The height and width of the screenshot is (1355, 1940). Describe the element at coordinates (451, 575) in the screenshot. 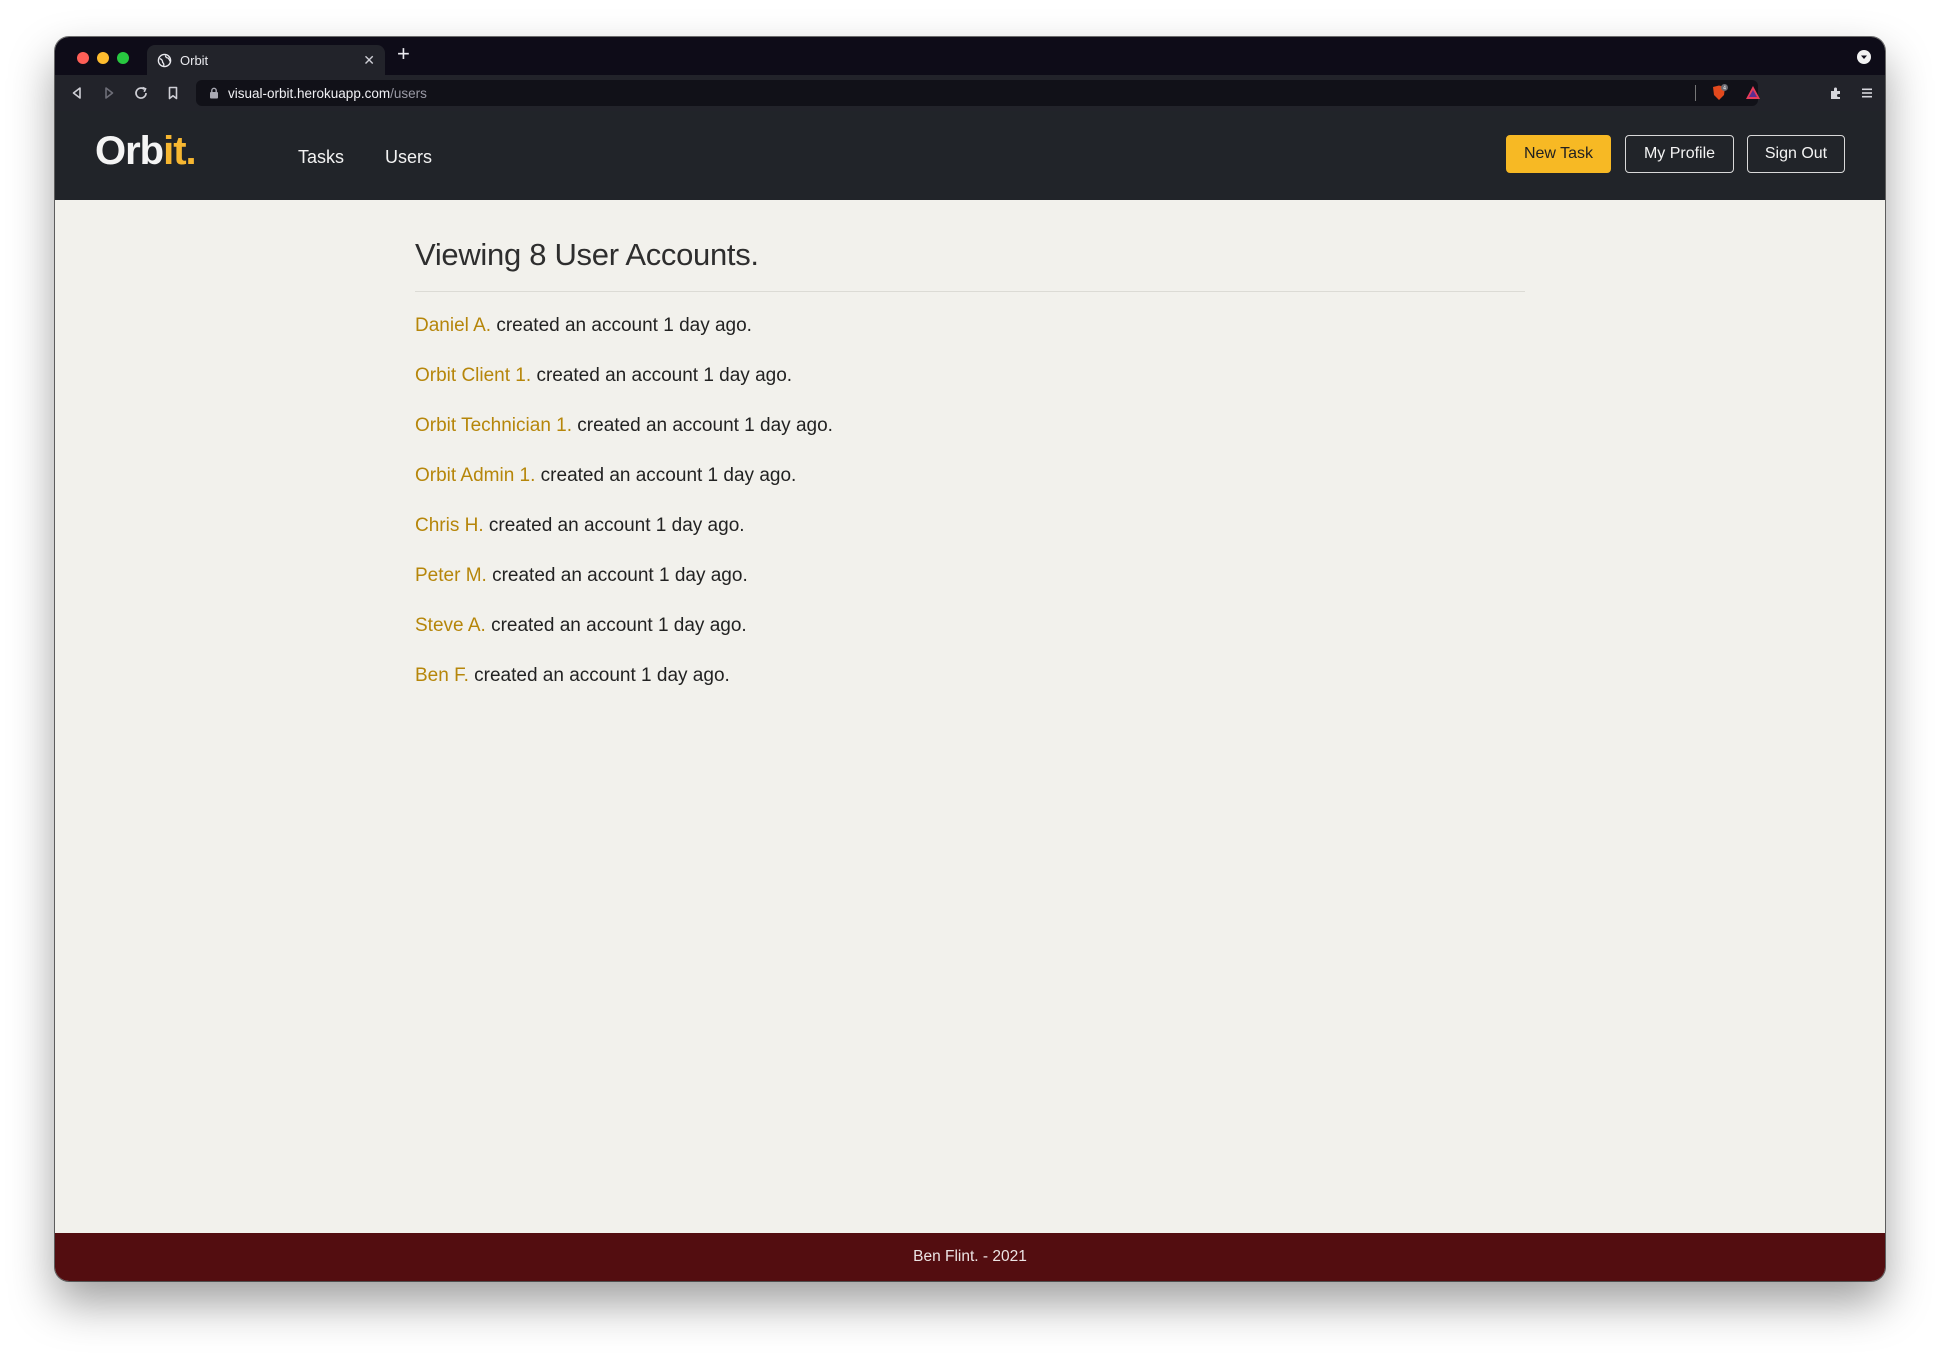

I see `user-link: Peter M.` at that location.